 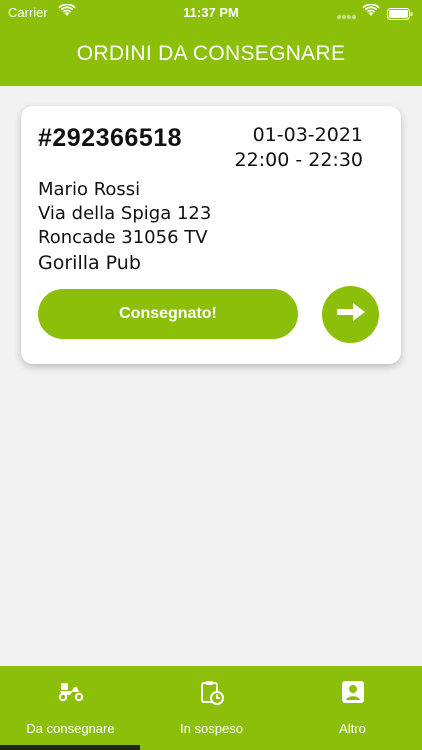 I want to click on signal-dots-icon, so click(x=346, y=15).